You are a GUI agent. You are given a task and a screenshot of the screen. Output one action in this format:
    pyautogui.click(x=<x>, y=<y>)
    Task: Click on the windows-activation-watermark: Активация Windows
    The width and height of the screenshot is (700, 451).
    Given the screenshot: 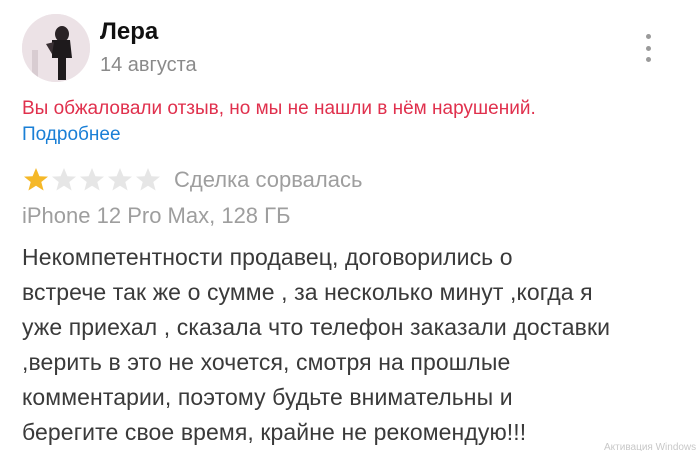 What is the action you would take?
    pyautogui.click(x=650, y=446)
    